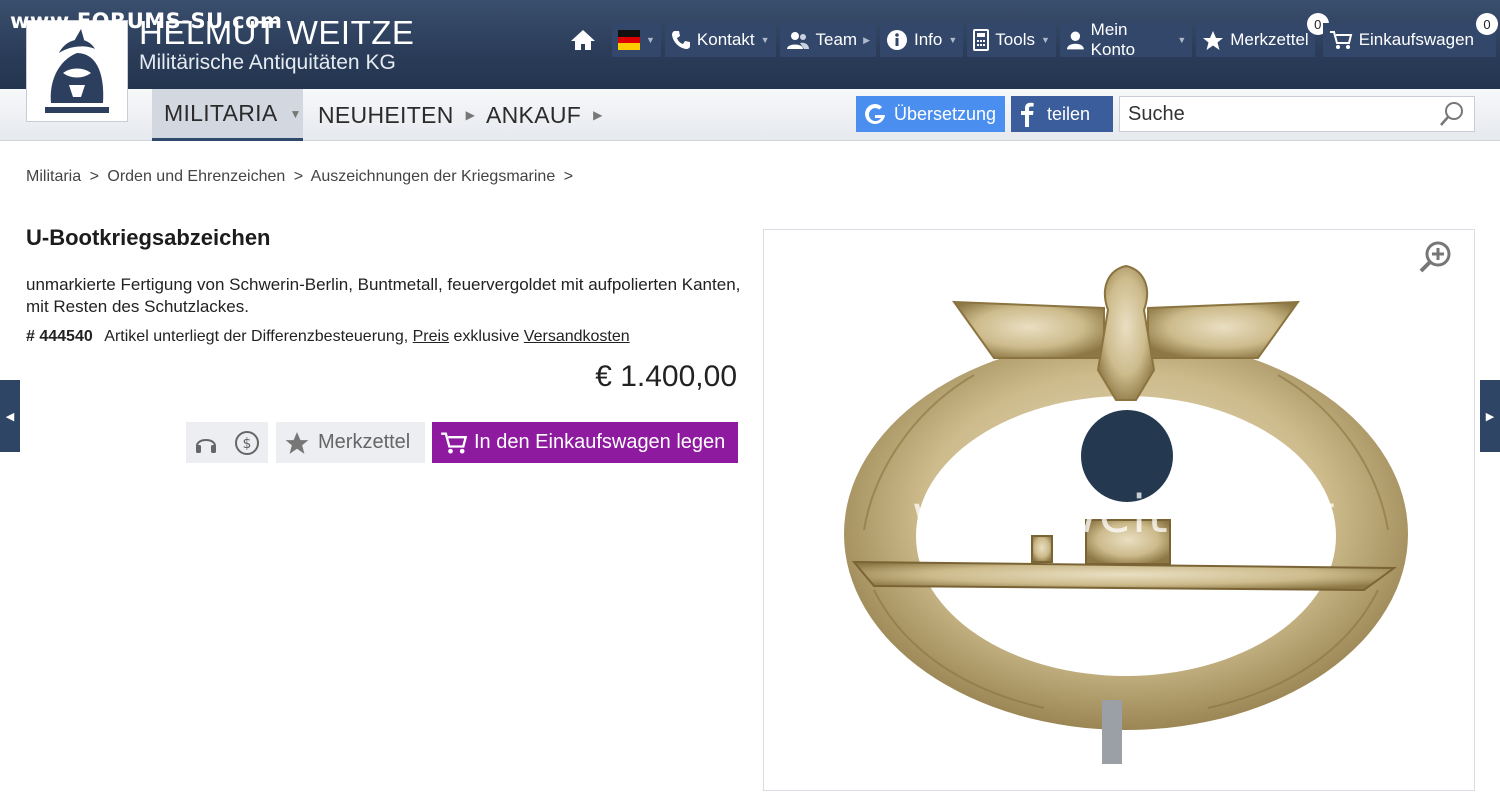 This screenshot has width=1500, height=806. I want to click on info-icon, so click(897, 40).